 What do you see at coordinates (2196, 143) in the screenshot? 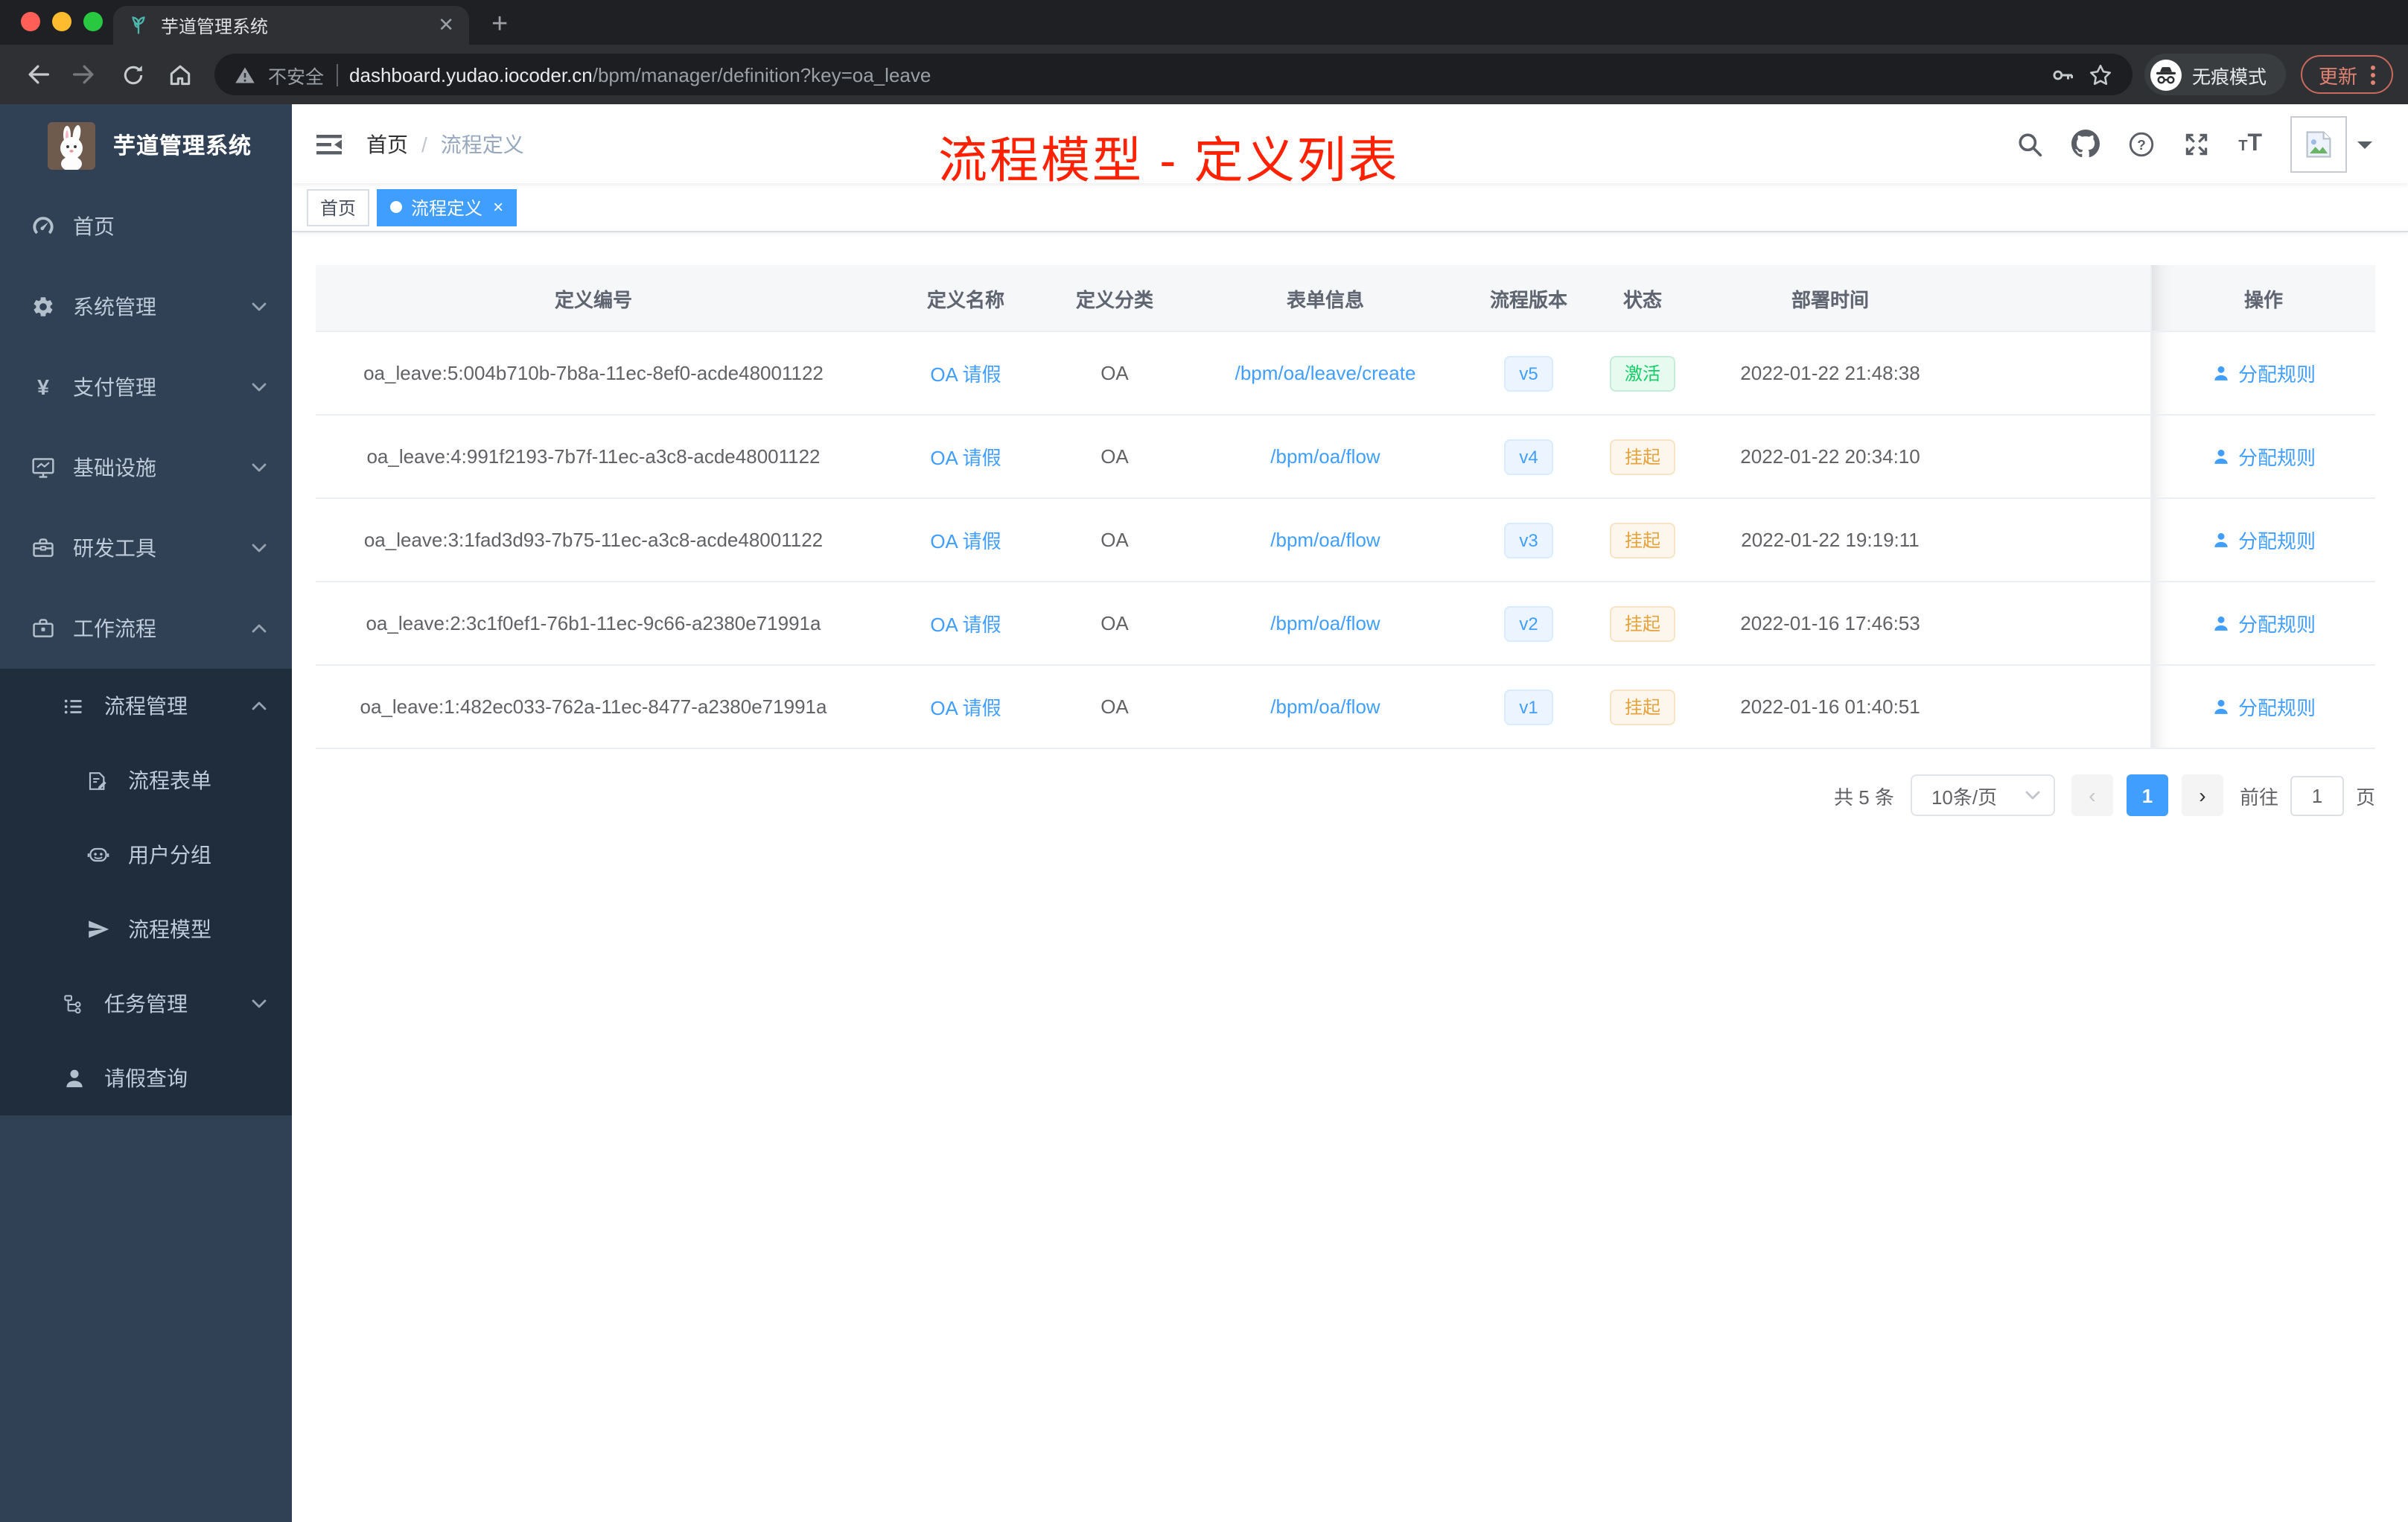
I see `fullscreen-icon` at bounding box center [2196, 143].